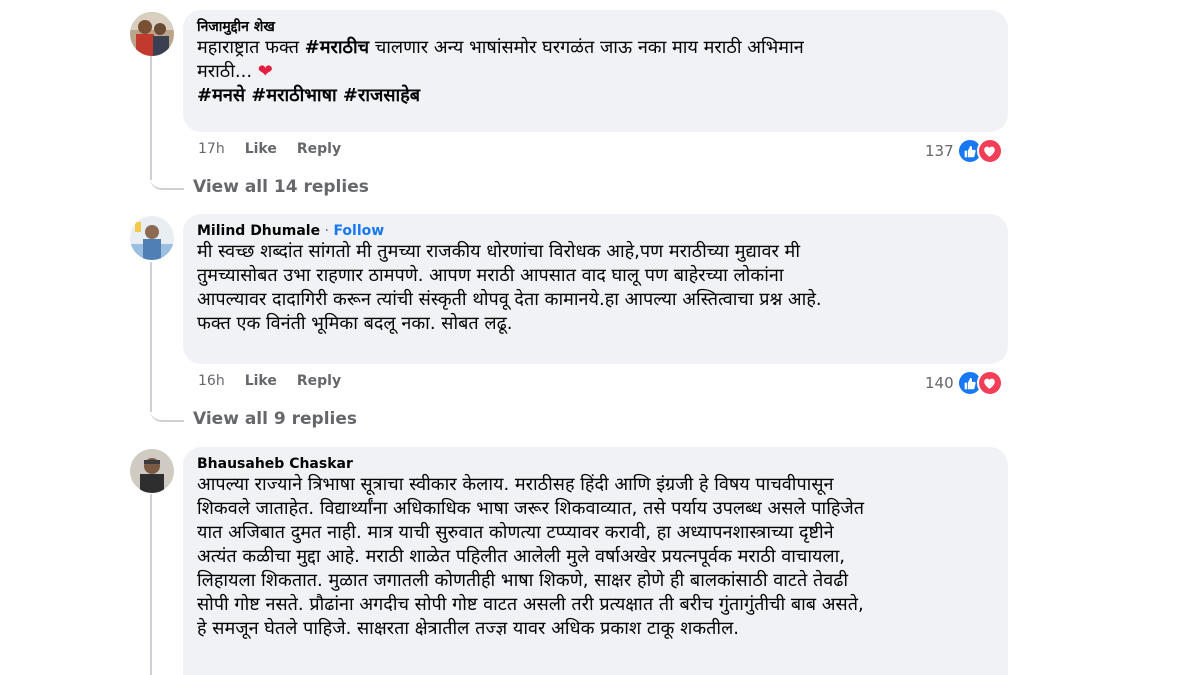 The height and width of the screenshot is (675, 1200). Describe the element at coordinates (211, 149) in the screenshot. I see `comment-timestamp: 17h` at that location.